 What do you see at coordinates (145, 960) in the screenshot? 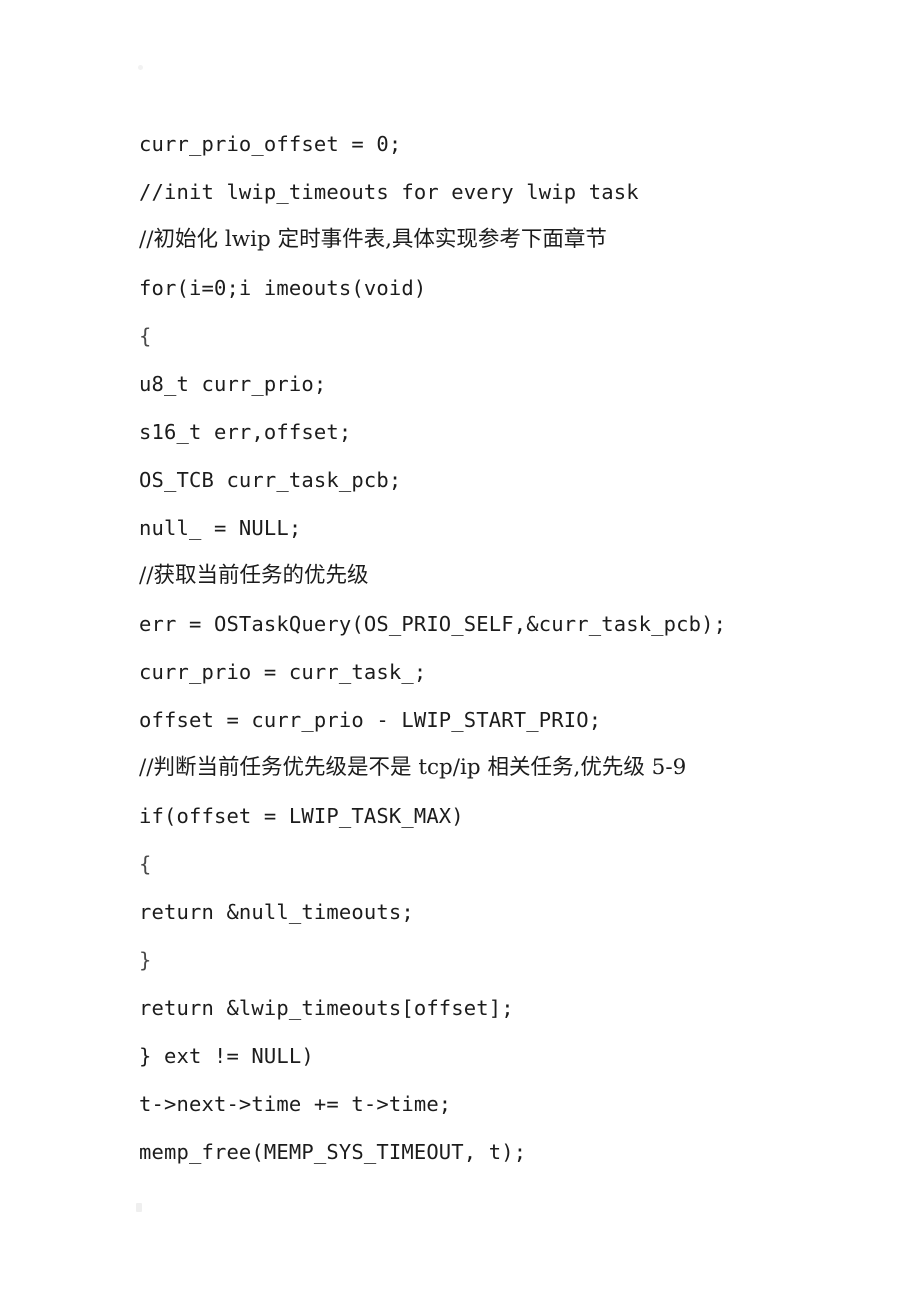
I see `code-line: }` at bounding box center [145, 960].